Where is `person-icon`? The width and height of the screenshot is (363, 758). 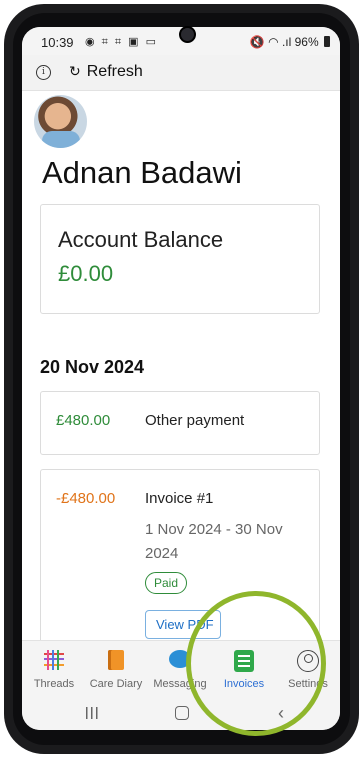
person-icon is located at coordinates (308, 661).